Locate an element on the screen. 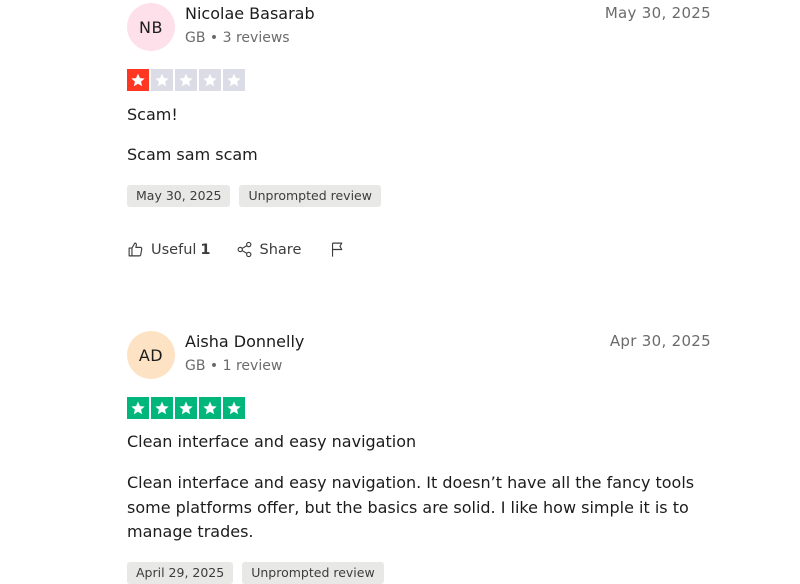  useful-count: 1 is located at coordinates (205, 249).